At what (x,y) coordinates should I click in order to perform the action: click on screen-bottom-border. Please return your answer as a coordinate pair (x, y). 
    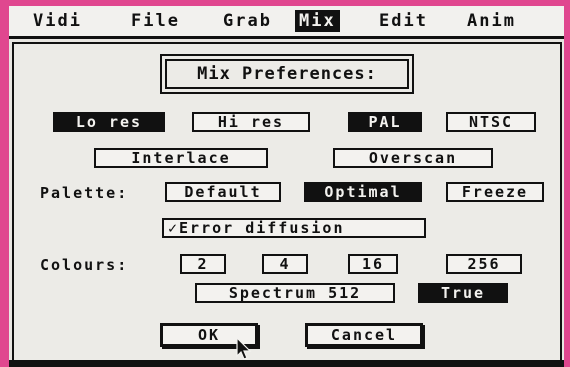
    Looking at the image, I should click on (286, 363).